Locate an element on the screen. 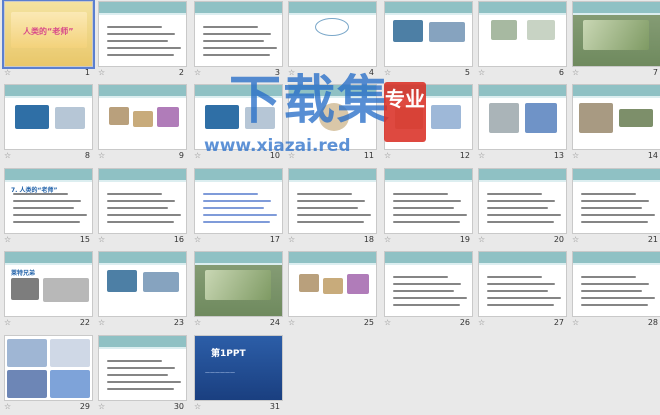 Image resolution: width=660 pixels, height=415 pixels. slide-number: 12 is located at coordinates (464, 155).